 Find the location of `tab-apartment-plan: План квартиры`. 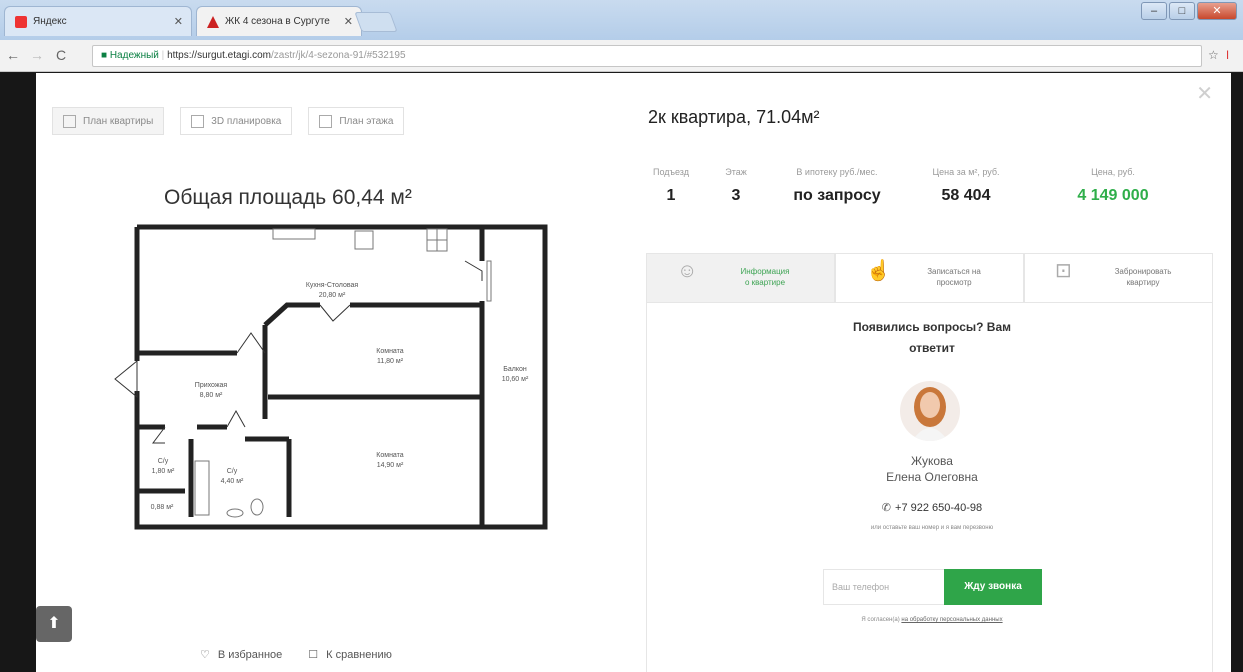

tab-apartment-plan: План квартиры is located at coordinates (108, 121).